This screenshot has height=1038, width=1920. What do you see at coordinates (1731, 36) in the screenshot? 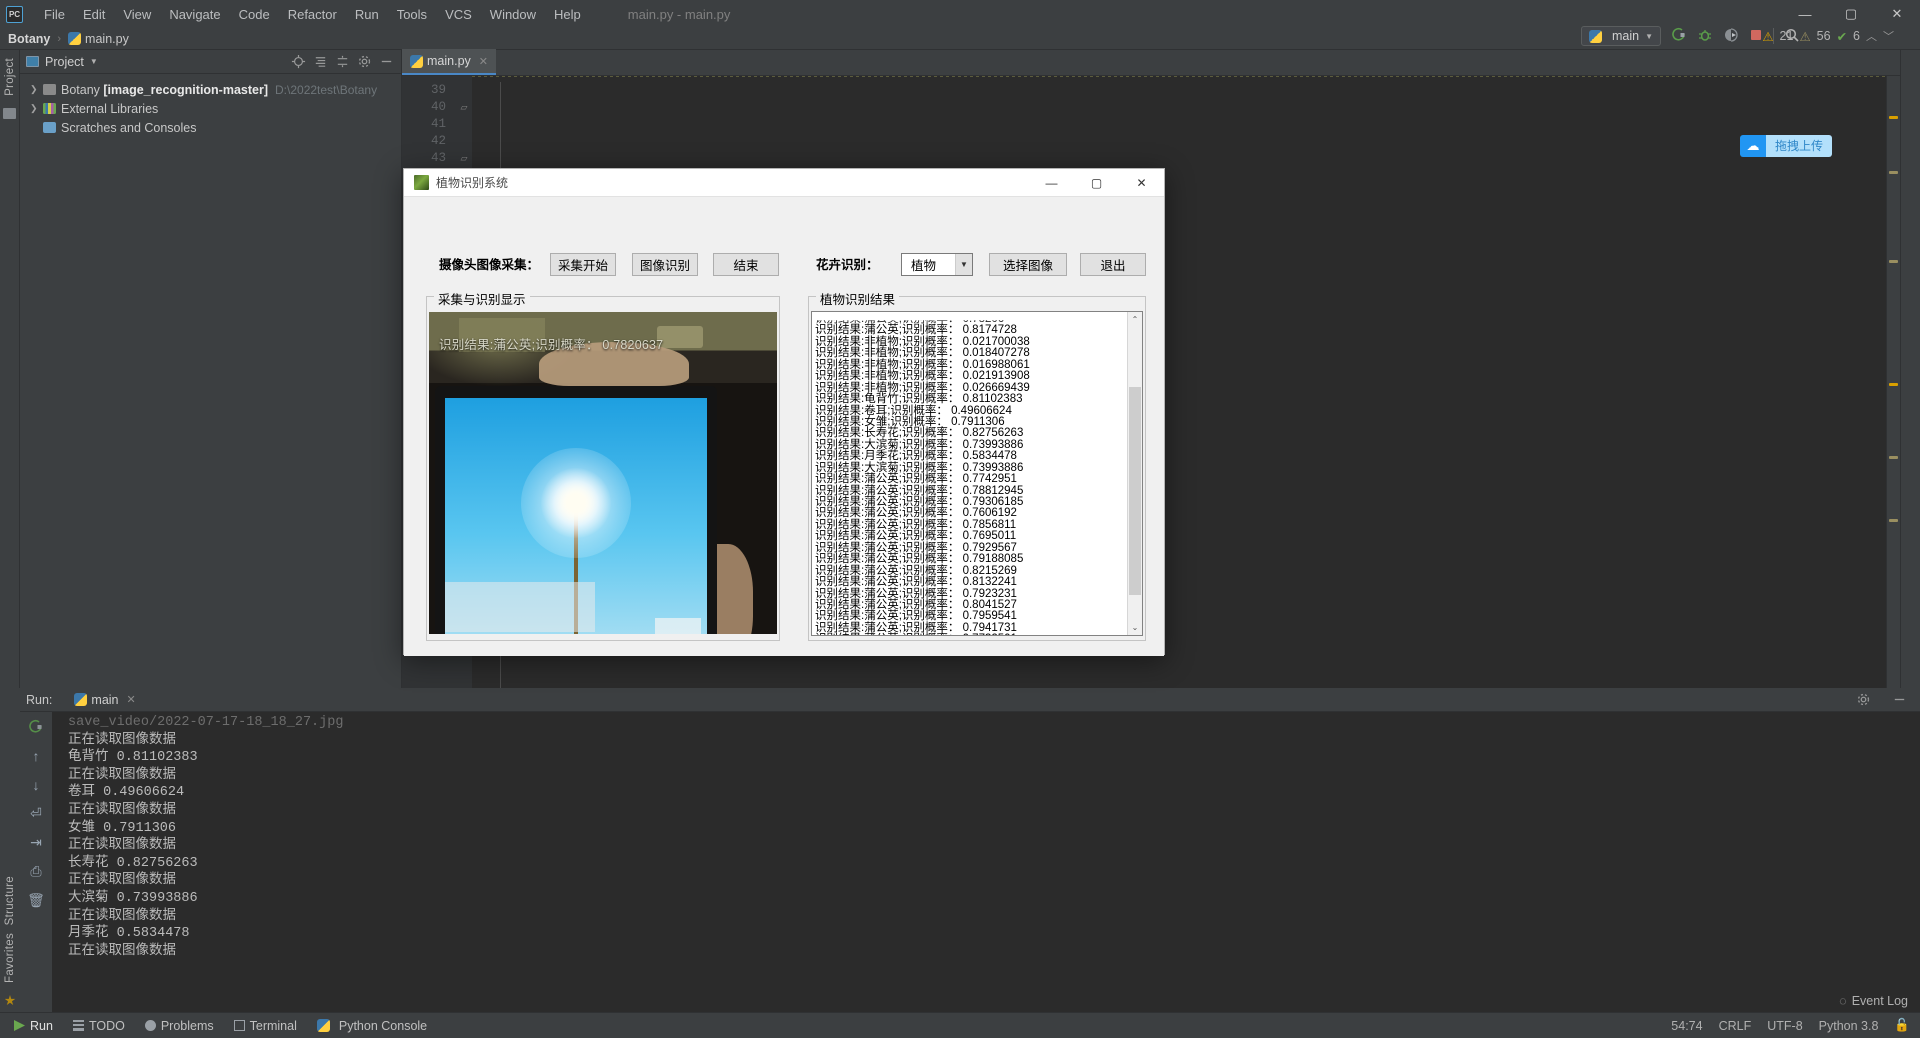
I see `coverage-icon` at bounding box center [1731, 36].